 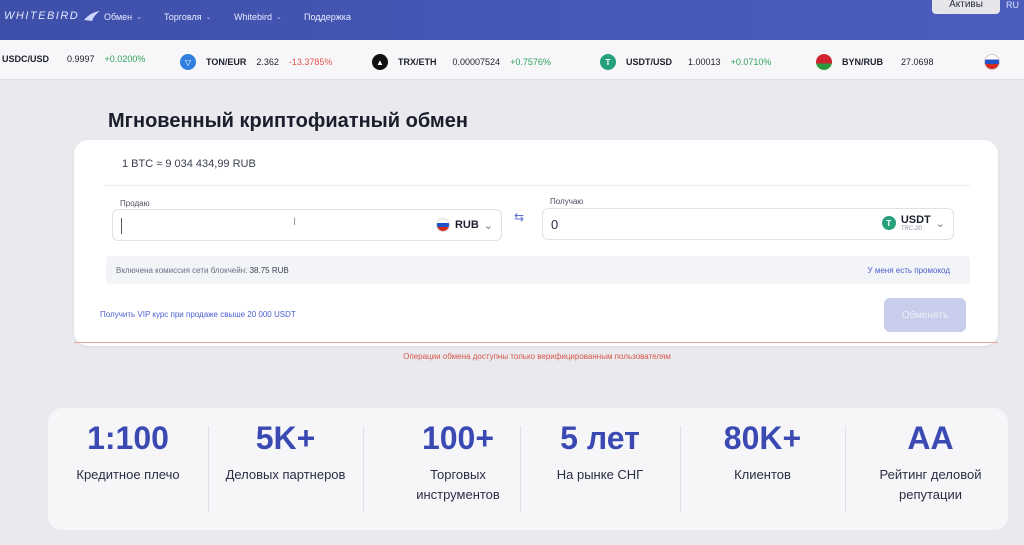 I want to click on exchange-button: Обменять, so click(x=925, y=315).